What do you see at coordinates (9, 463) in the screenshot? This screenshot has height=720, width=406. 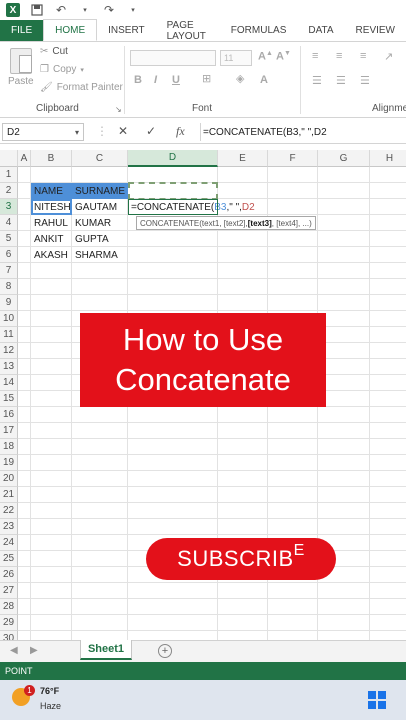 I see `row-header-19: 19` at bounding box center [9, 463].